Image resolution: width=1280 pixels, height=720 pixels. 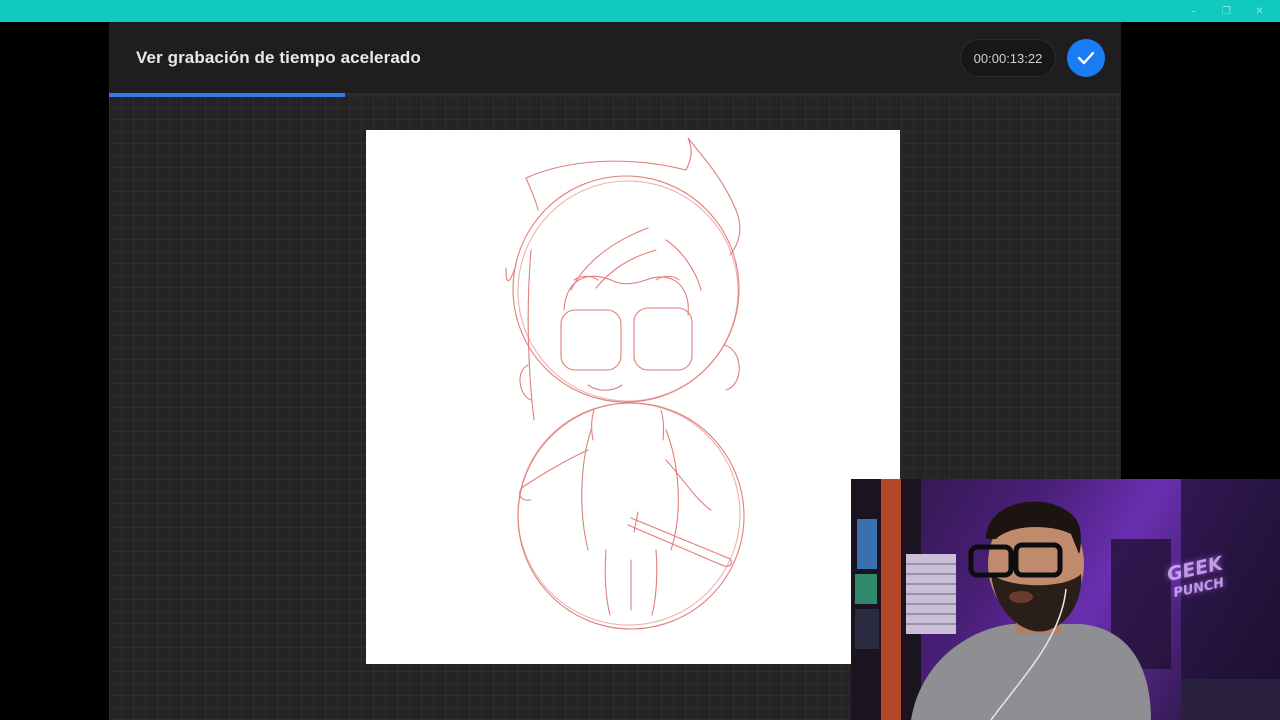 I want to click on elapsed-time-display: 00:00:13:22, so click(x=1008, y=58).